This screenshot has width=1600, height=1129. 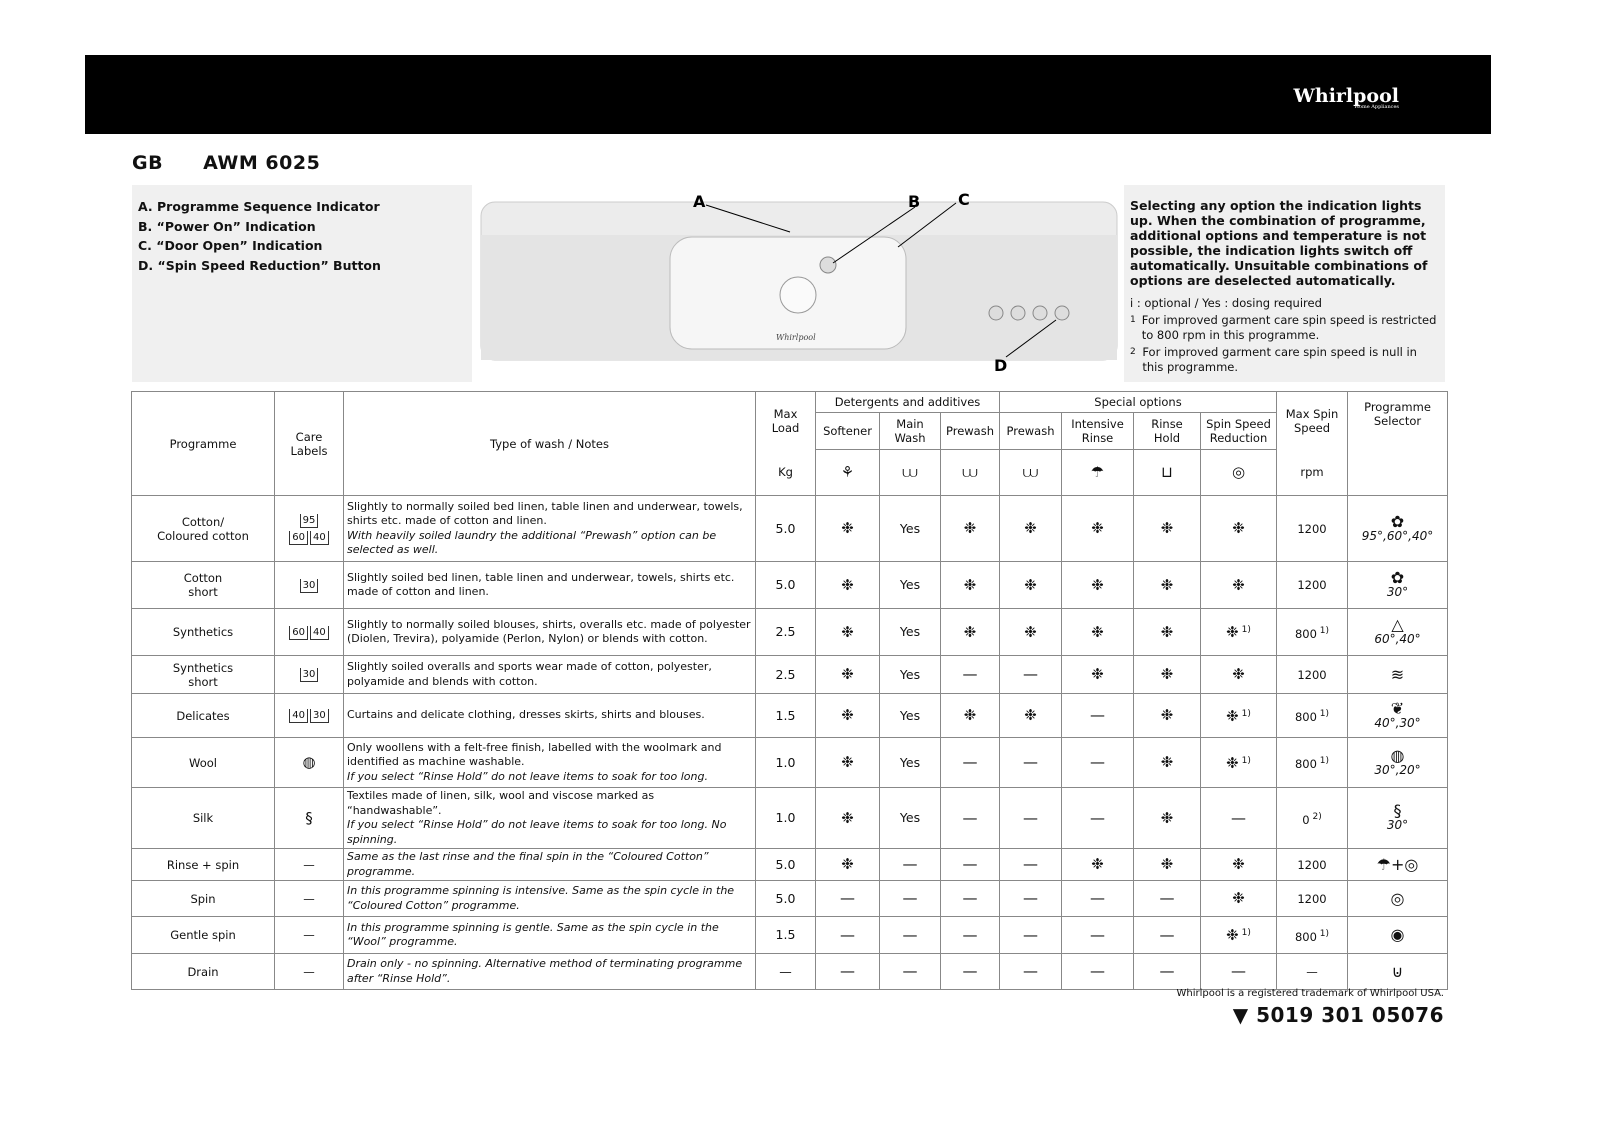 What do you see at coordinates (309, 528) in the screenshot?
I see `care-labels: 95 60 40` at bounding box center [309, 528].